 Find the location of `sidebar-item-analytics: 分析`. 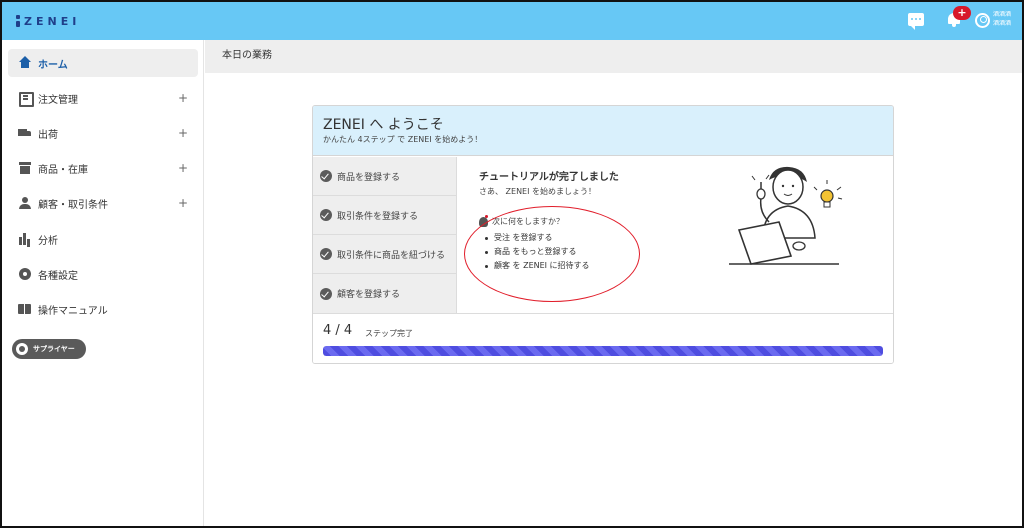

sidebar-item-analytics: 分析 is located at coordinates (103, 239).